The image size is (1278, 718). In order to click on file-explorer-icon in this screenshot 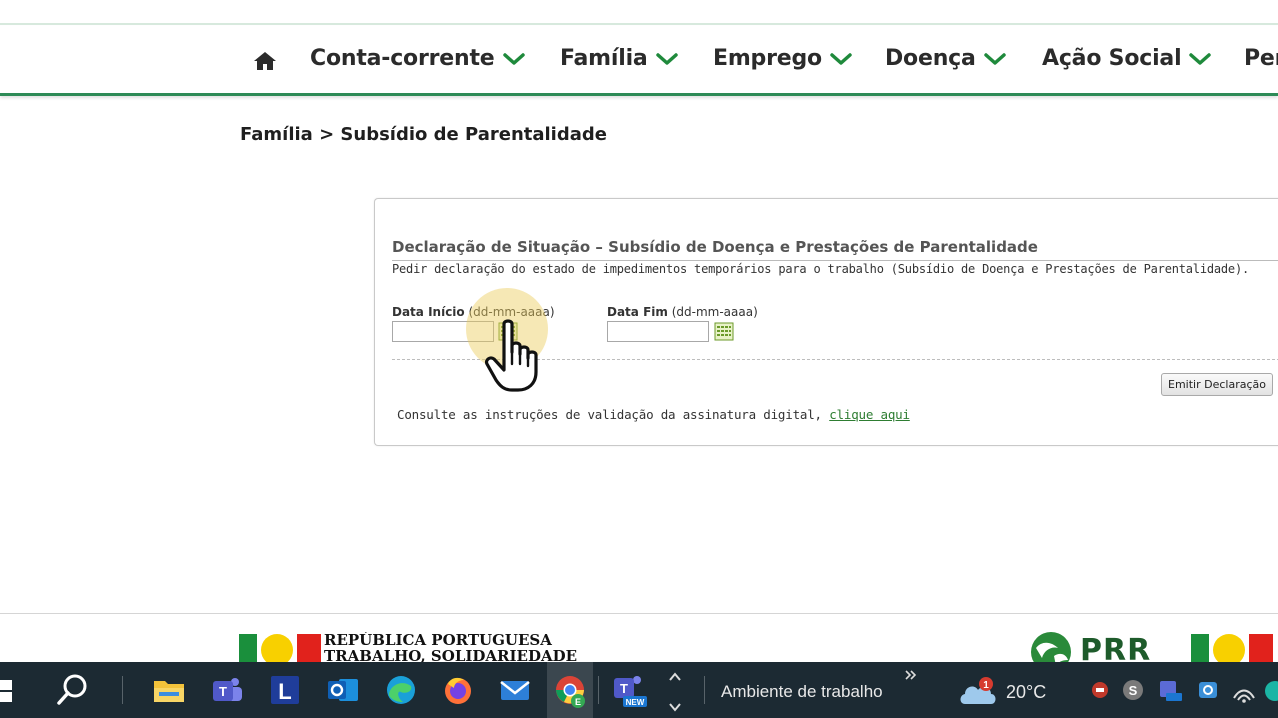, I will do `click(169, 690)`.